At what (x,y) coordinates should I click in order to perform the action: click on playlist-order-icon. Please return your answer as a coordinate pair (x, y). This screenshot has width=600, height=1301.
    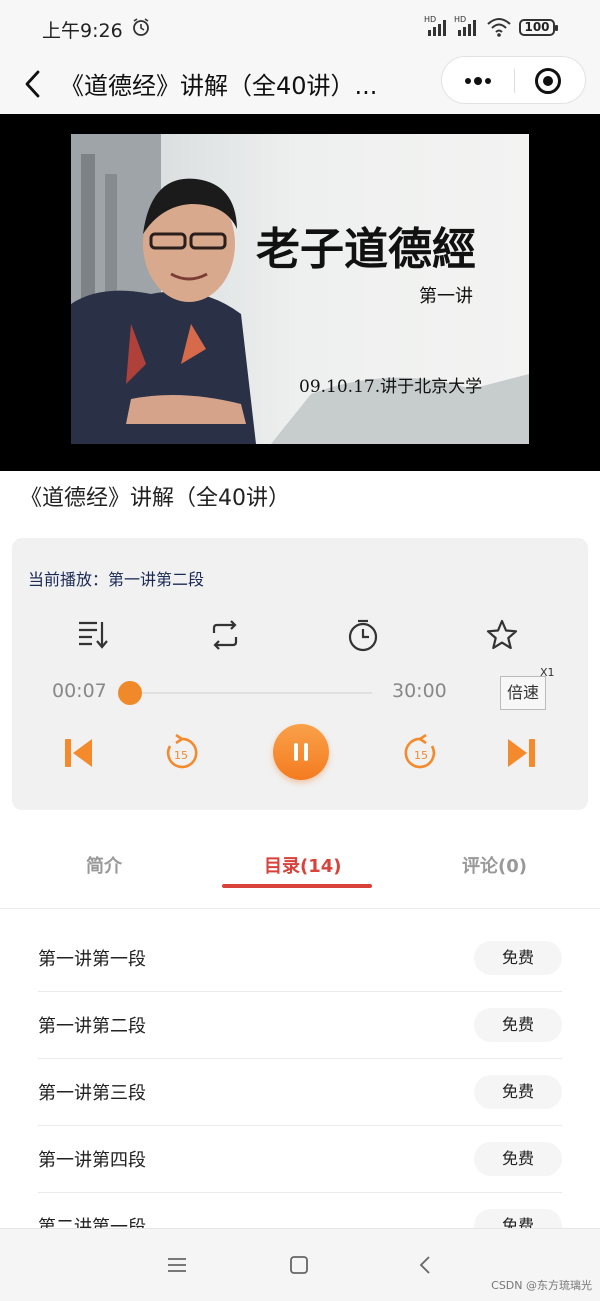
    Looking at the image, I should click on (93, 635).